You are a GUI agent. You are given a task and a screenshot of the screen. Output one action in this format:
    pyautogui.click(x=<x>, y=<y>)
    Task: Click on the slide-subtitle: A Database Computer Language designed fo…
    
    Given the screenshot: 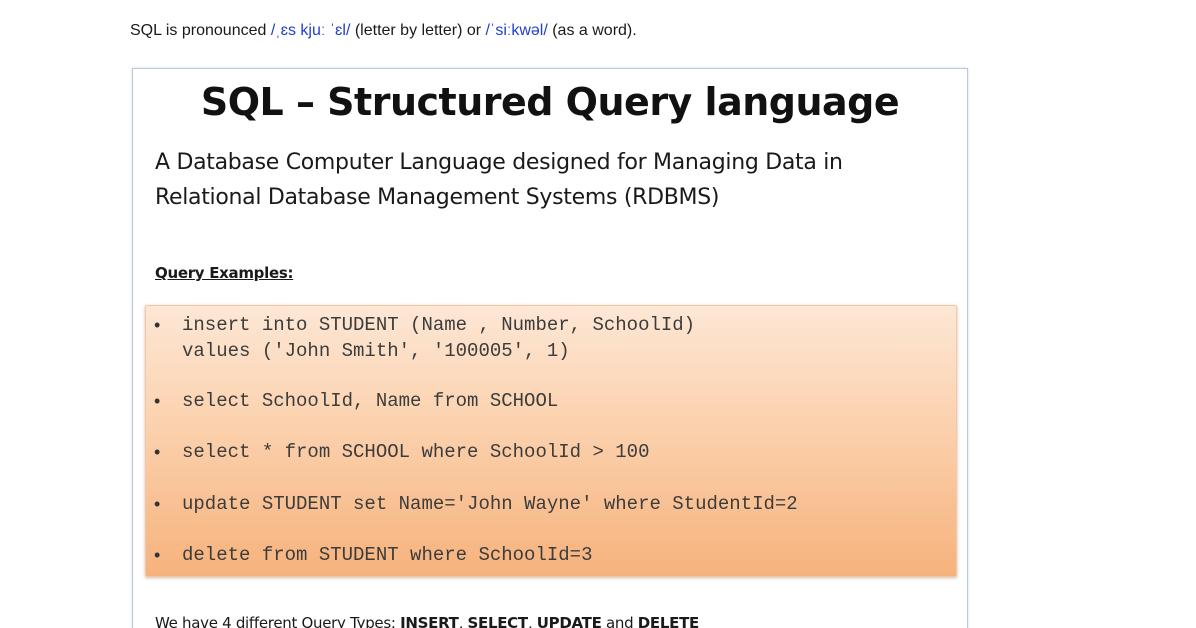 What is the action you would take?
    pyautogui.click(x=499, y=180)
    